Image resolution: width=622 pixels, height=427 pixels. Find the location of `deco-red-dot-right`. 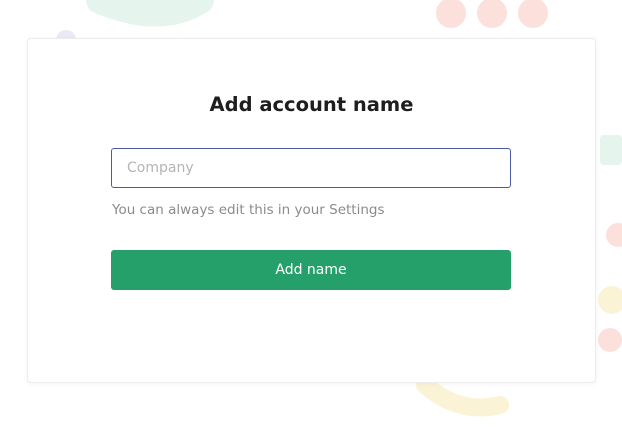

deco-red-dot-right is located at coordinates (614, 235).